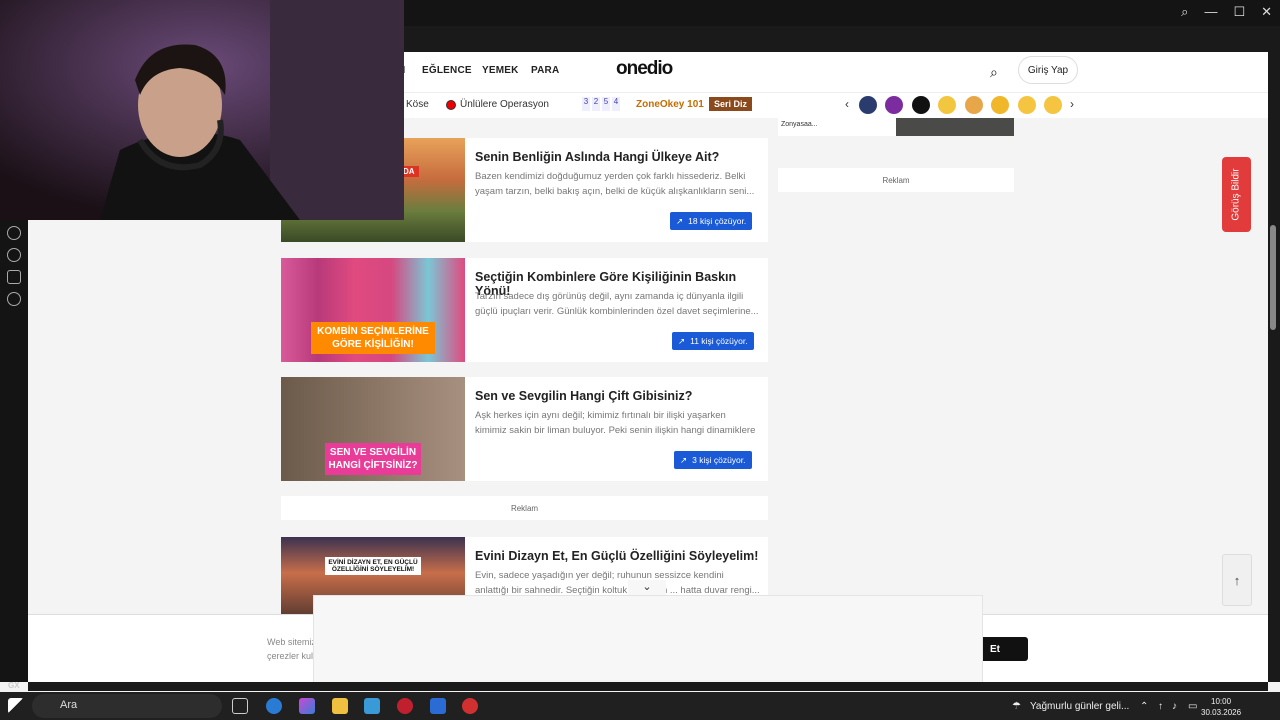  I want to click on microphone-icon: ↑, so click(1160, 706).